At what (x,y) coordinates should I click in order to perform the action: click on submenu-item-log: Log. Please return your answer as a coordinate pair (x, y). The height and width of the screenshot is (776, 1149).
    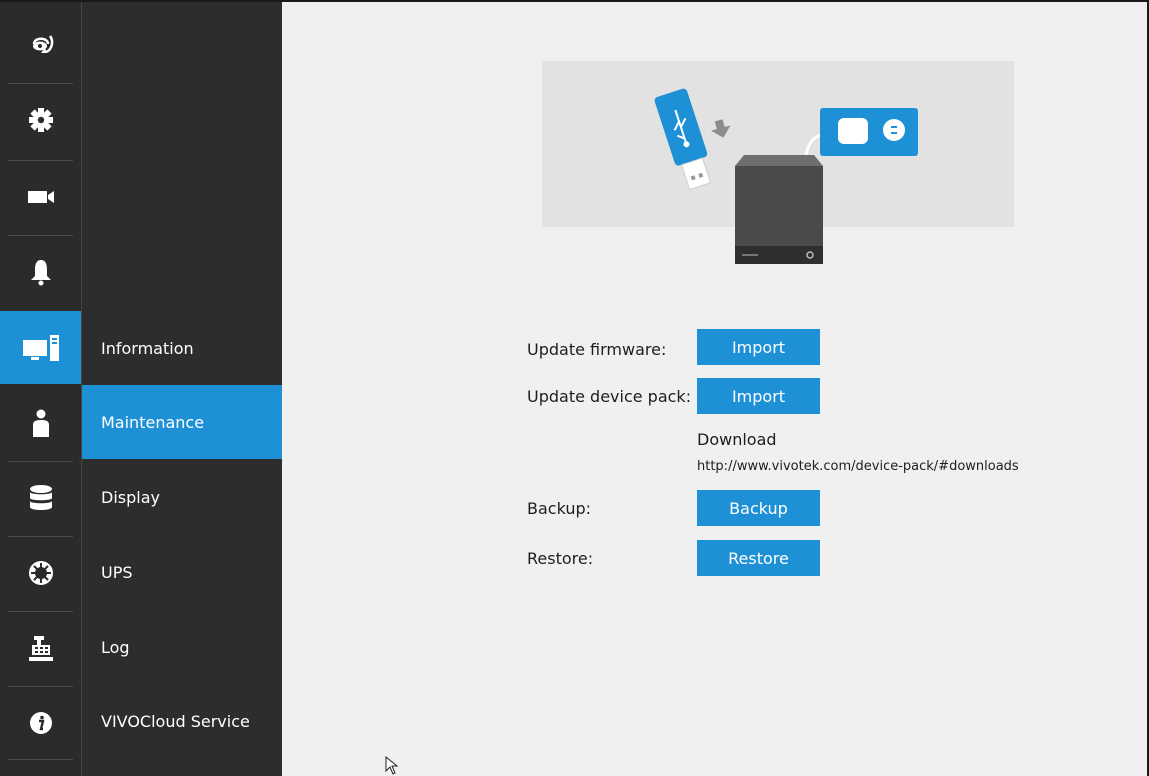
    Looking at the image, I should click on (182, 647).